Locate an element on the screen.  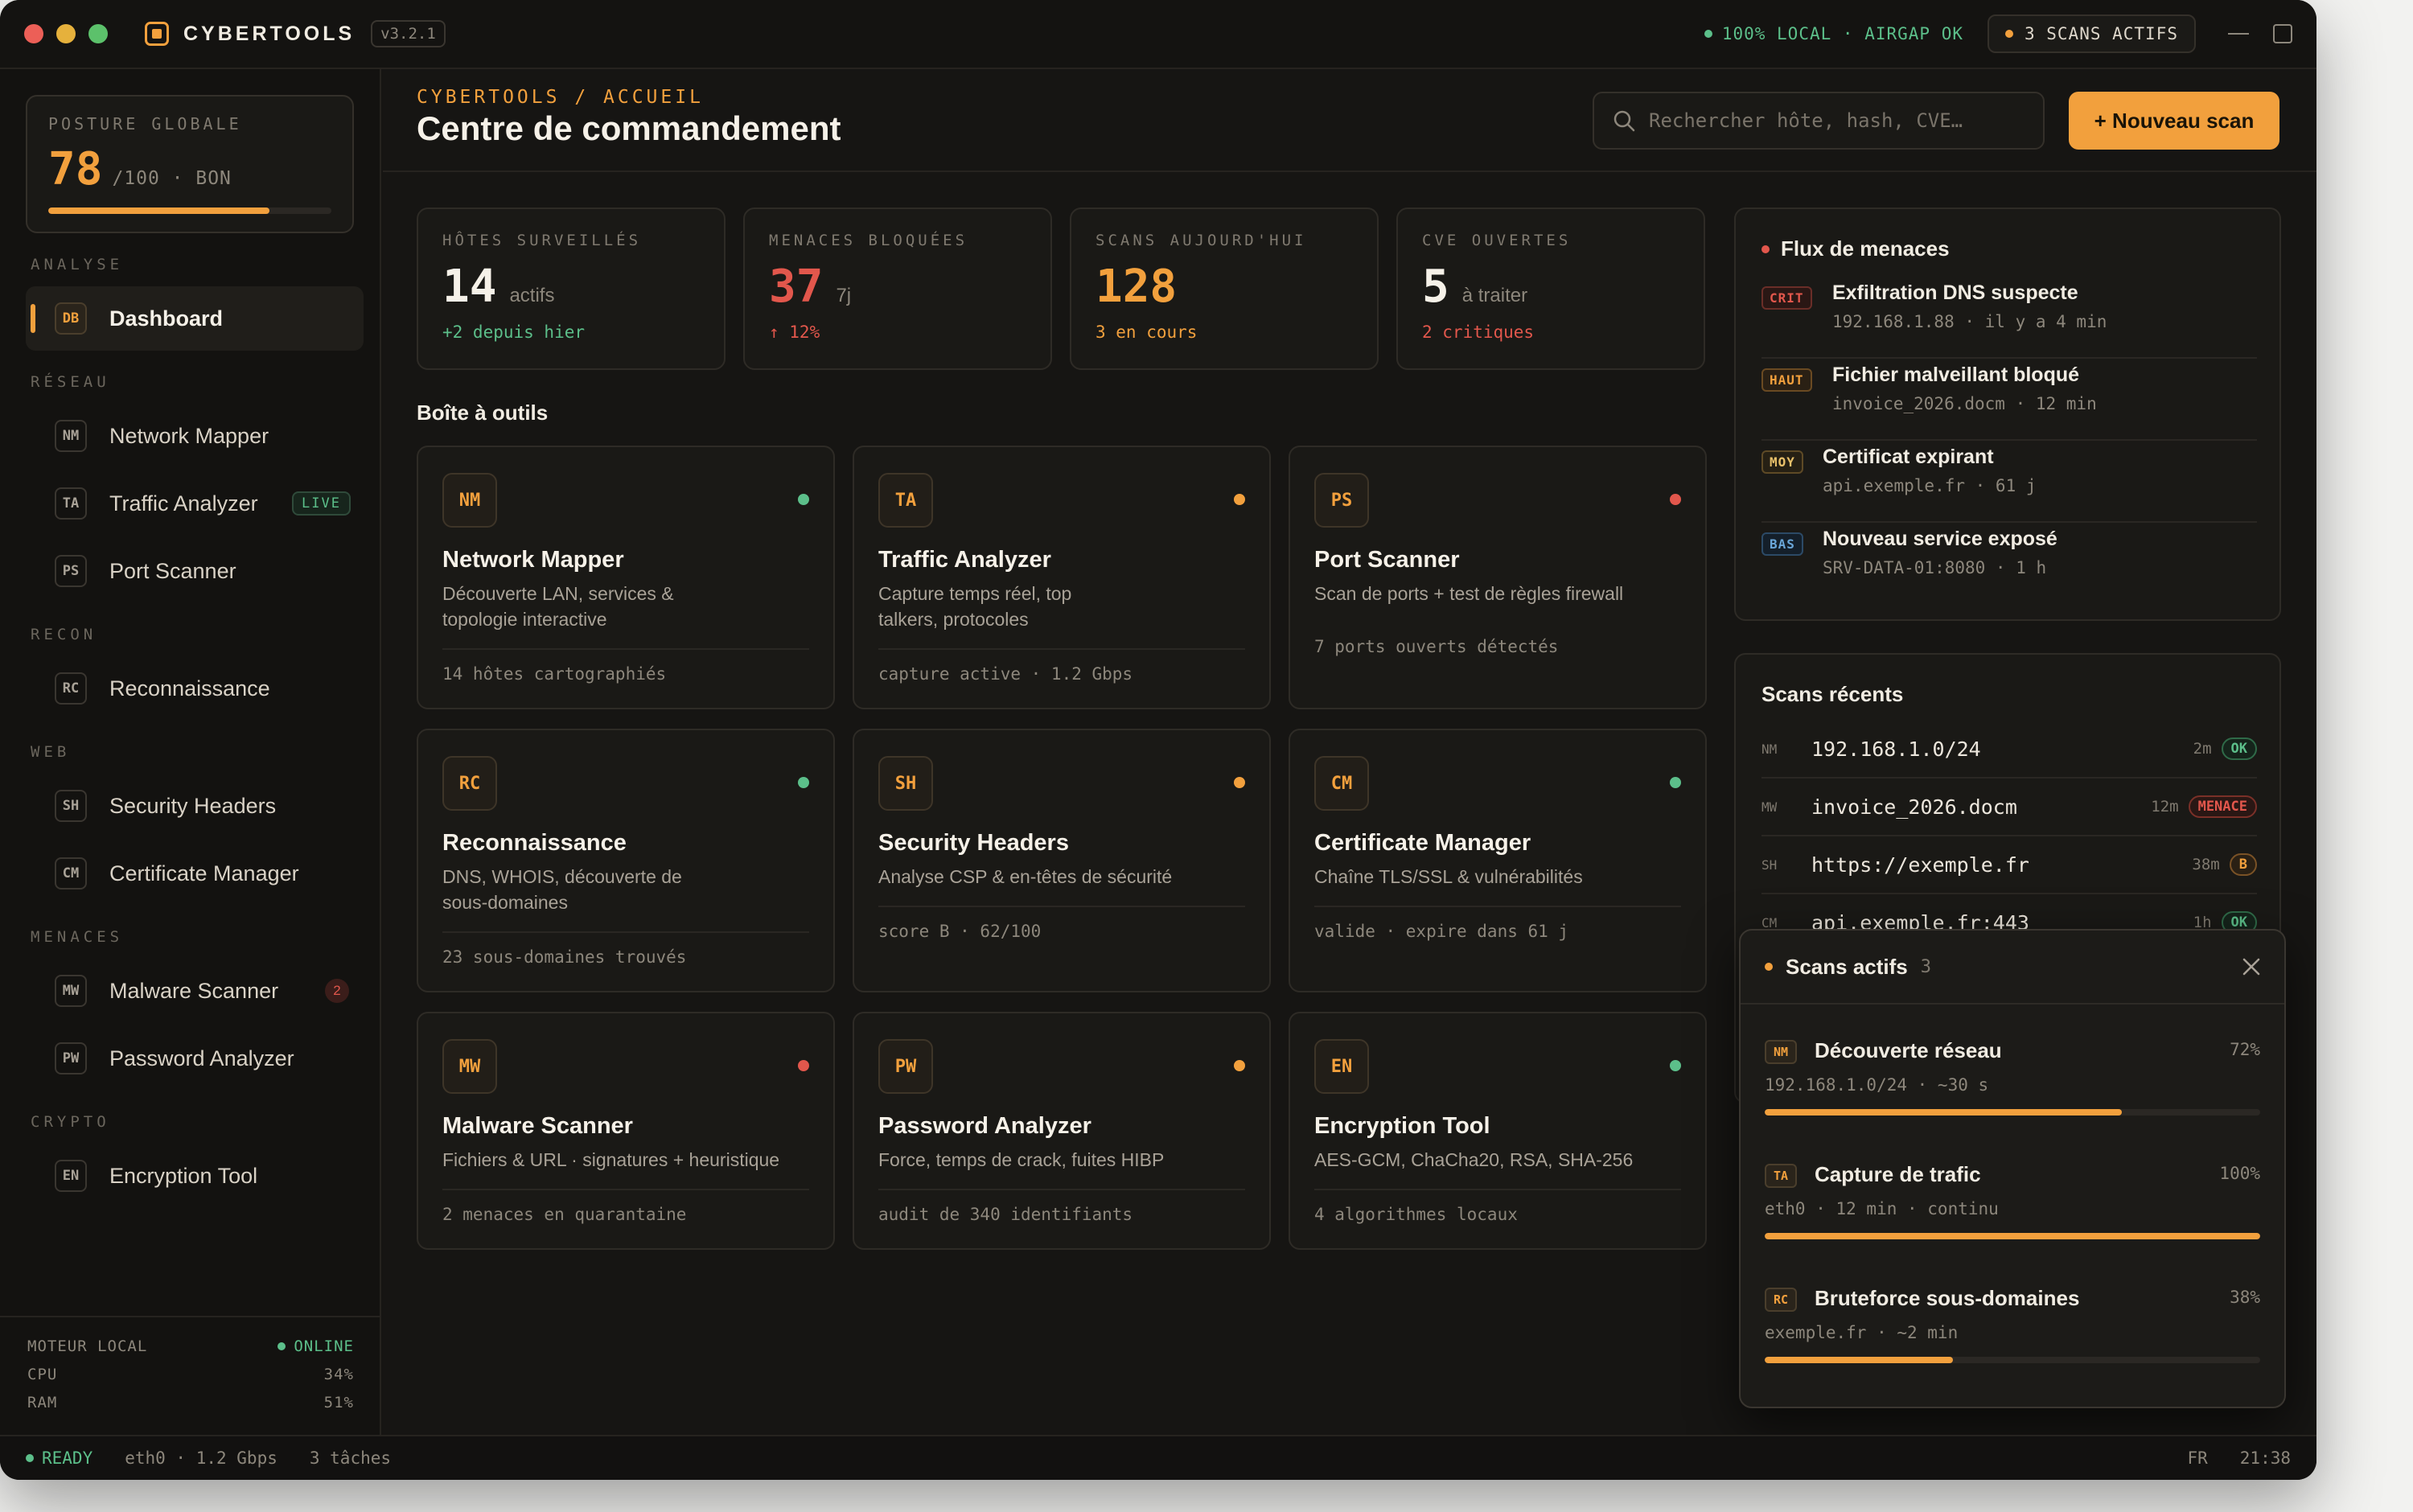
section-crypto: CRYPTO is located at coordinates (70, 1122).